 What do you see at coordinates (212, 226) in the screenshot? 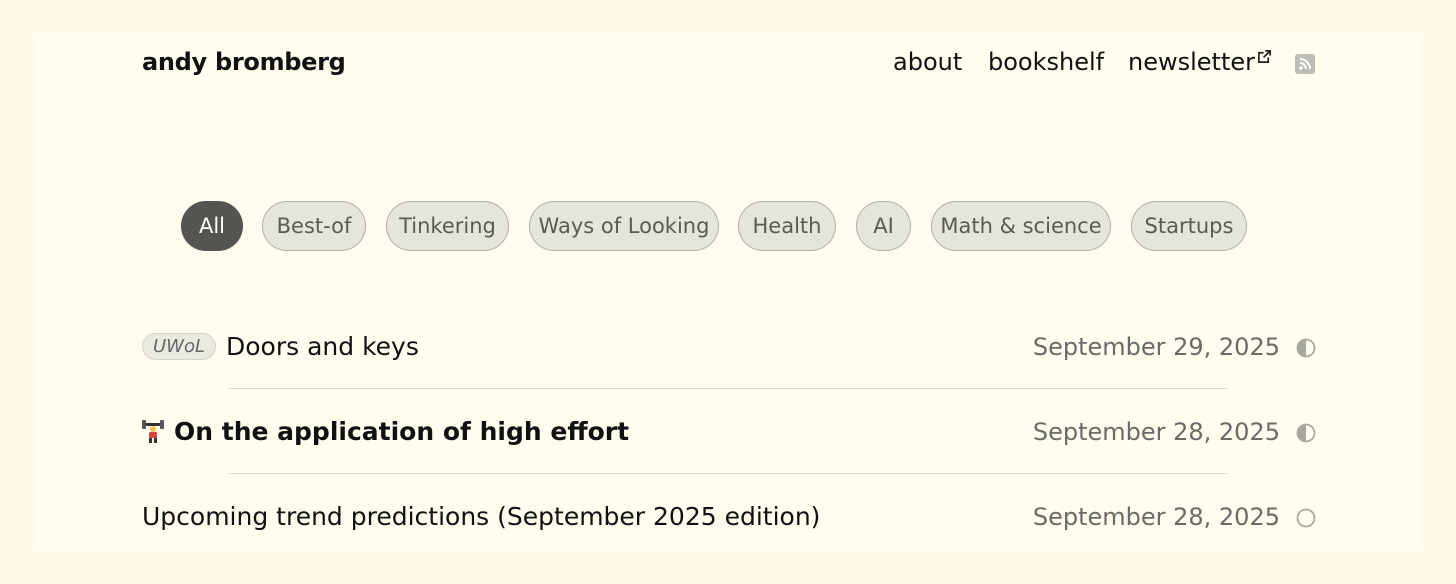
I see `filter-all: All` at bounding box center [212, 226].